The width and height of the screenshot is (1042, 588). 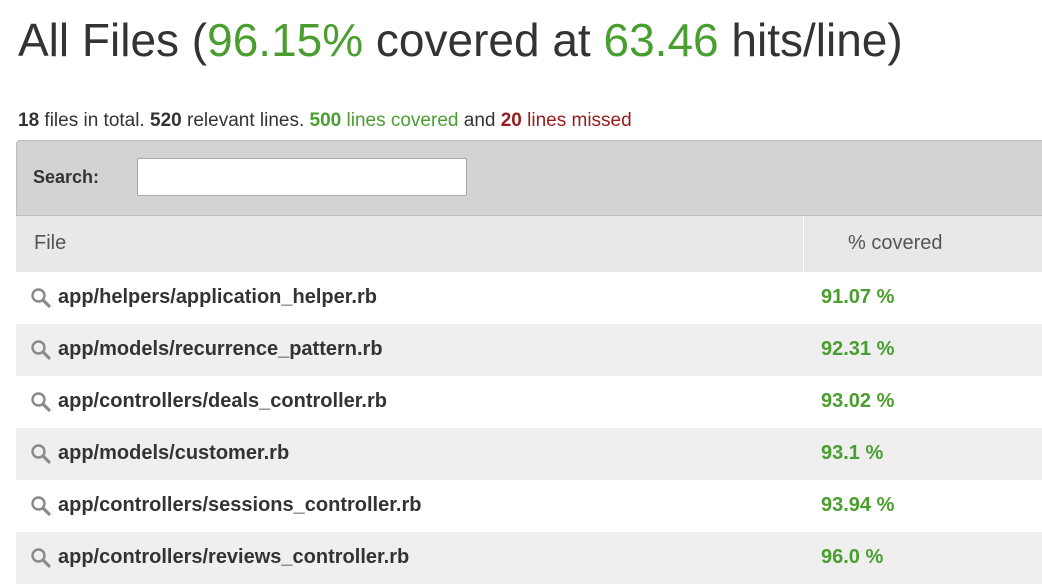 I want to click on percent-covered-value: 93.1 %, so click(x=852, y=453).